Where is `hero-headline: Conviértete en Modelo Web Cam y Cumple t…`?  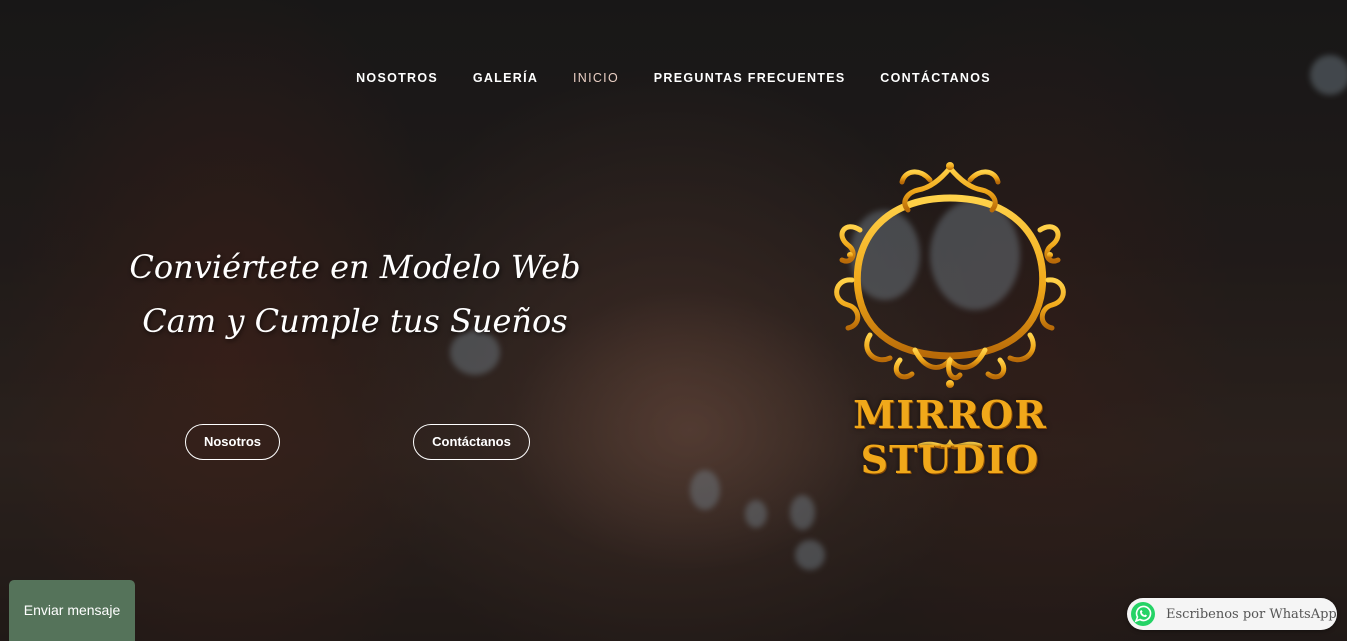 hero-headline: Conviértete en Modelo Web Cam y Cumple t… is located at coordinates (355, 294).